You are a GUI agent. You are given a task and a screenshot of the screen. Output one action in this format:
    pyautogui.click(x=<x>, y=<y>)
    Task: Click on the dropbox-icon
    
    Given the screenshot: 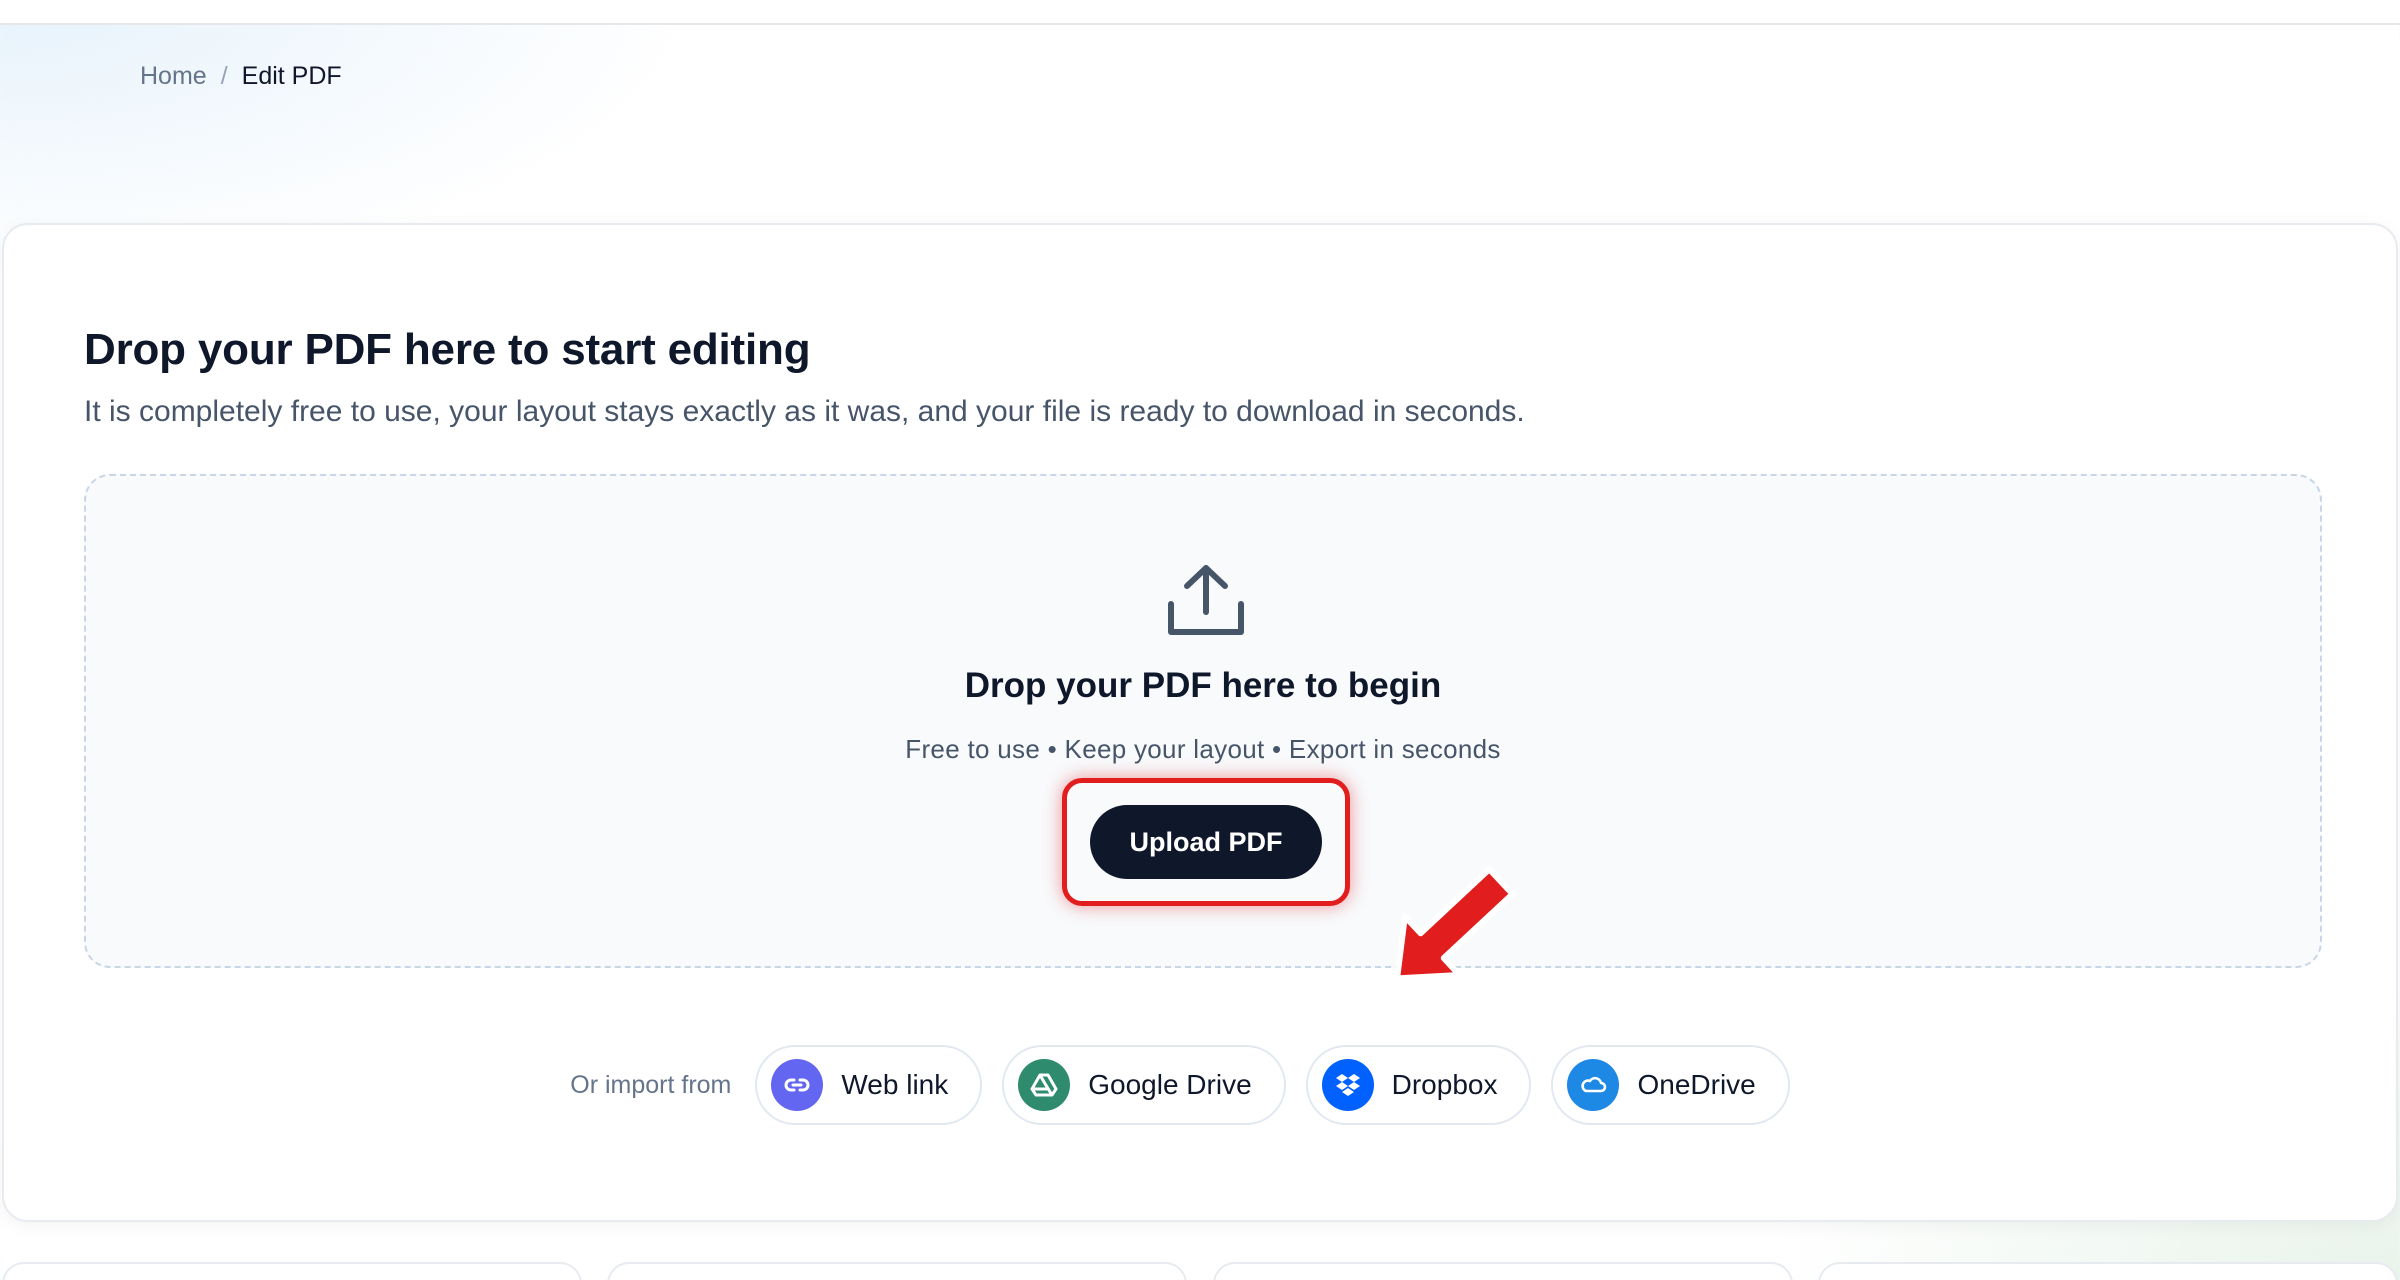 What is the action you would take?
    pyautogui.click(x=1347, y=1085)
    